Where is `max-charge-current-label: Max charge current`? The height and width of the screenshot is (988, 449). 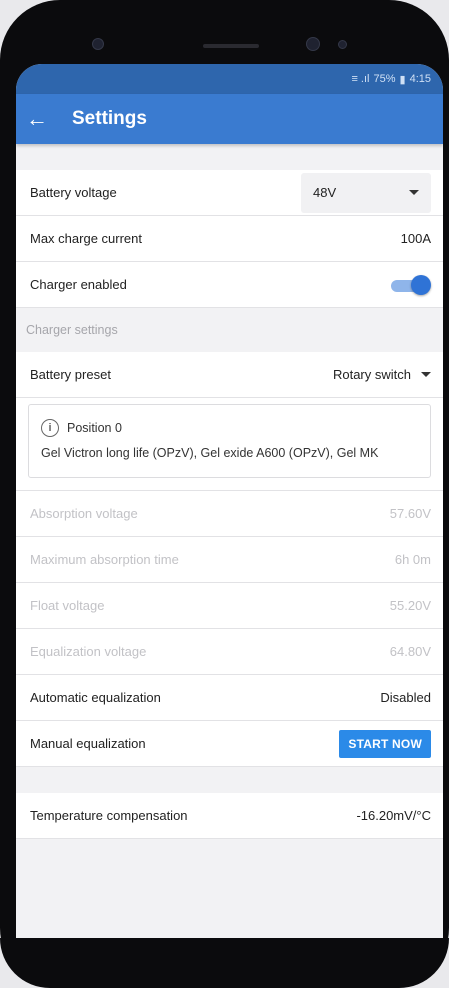
max-charge-current-label: Max charge current is located at coordinates (86, 238).